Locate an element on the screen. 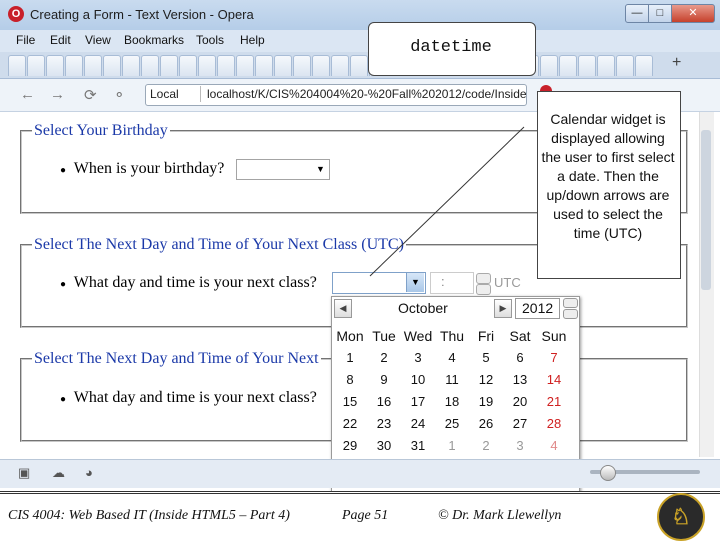  calendar-day: 24 is located at coordinates (418, 423).